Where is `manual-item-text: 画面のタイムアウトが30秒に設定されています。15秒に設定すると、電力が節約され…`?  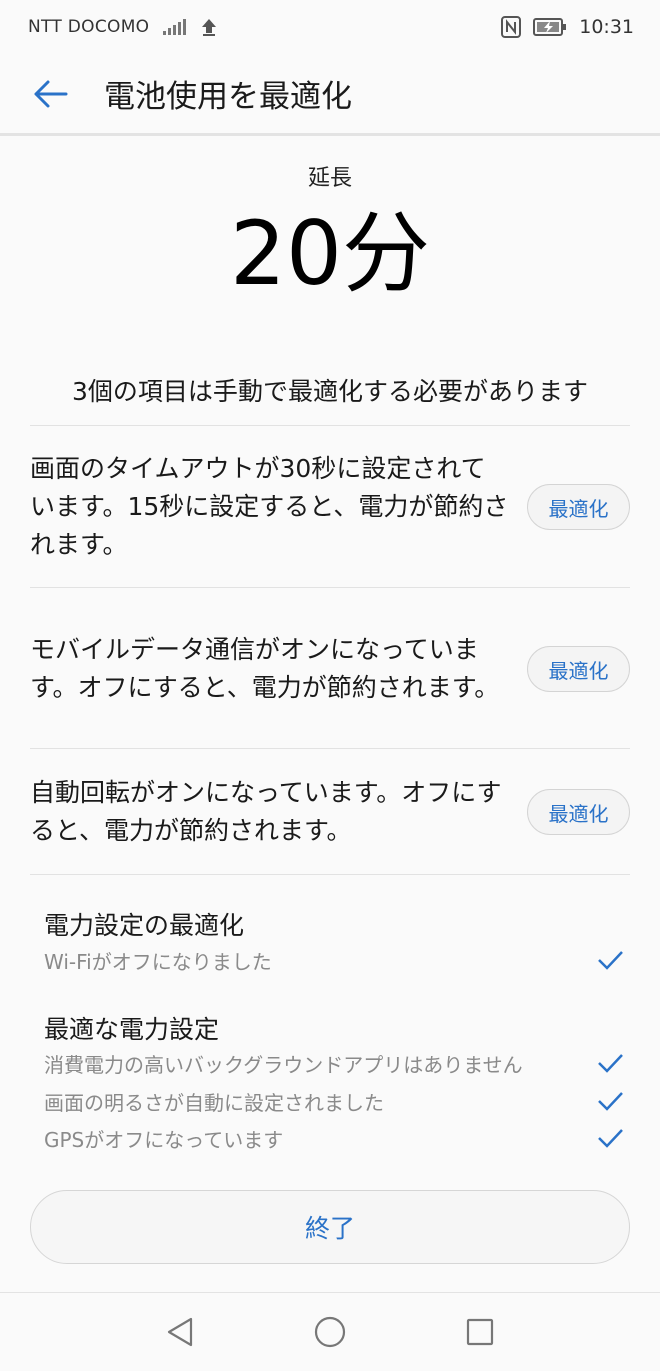
manual-item-text: 画面のタイムアウトが30秒に設定されています。15秒に設定すると、電力が節約され… is located at coordinates (269, 506).